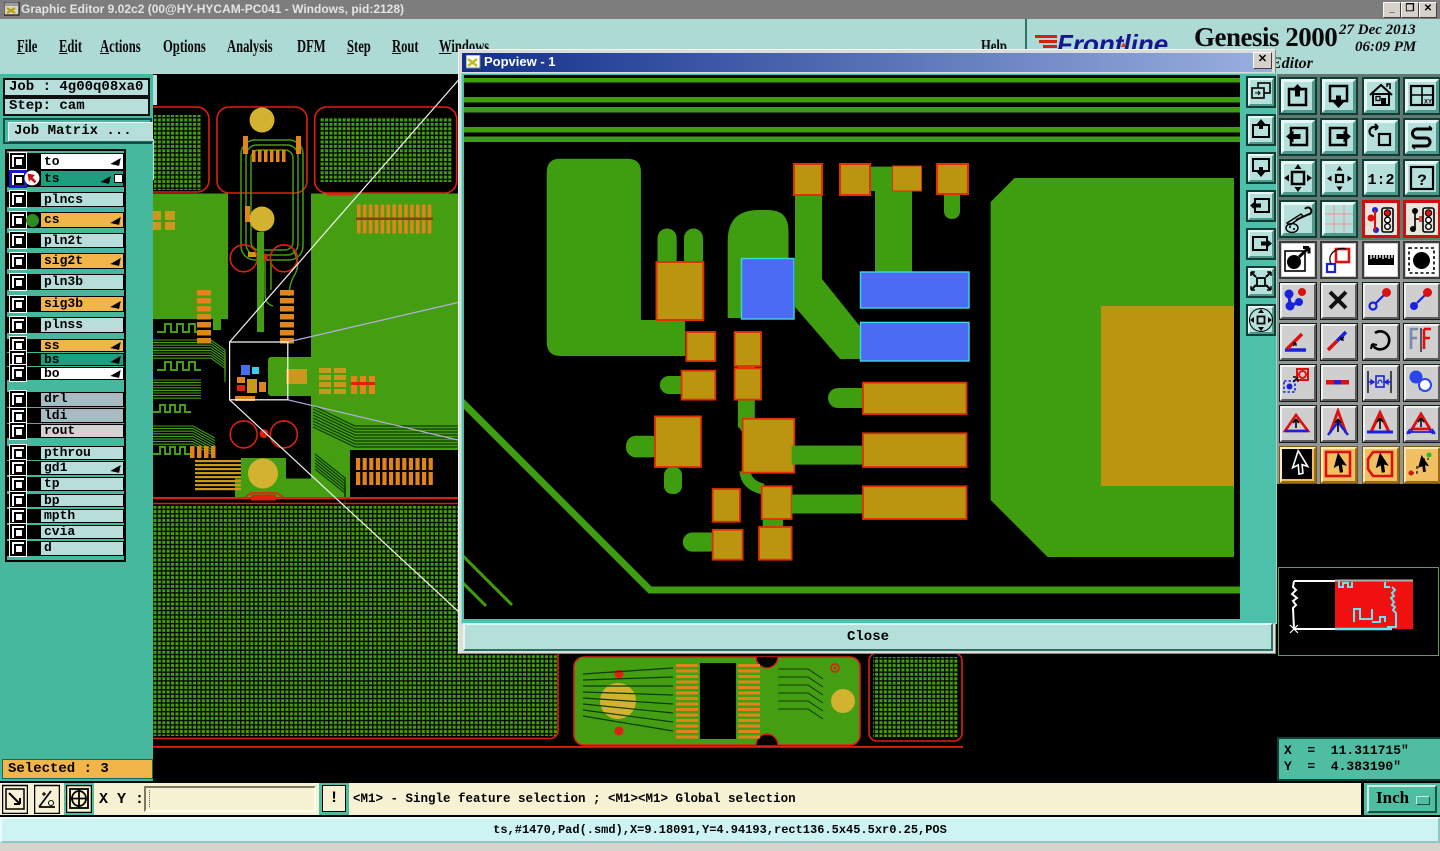 The width and height of the screenshot is (1440, 851). I want to click on svg-text: 1:2, so click(1380, 180).